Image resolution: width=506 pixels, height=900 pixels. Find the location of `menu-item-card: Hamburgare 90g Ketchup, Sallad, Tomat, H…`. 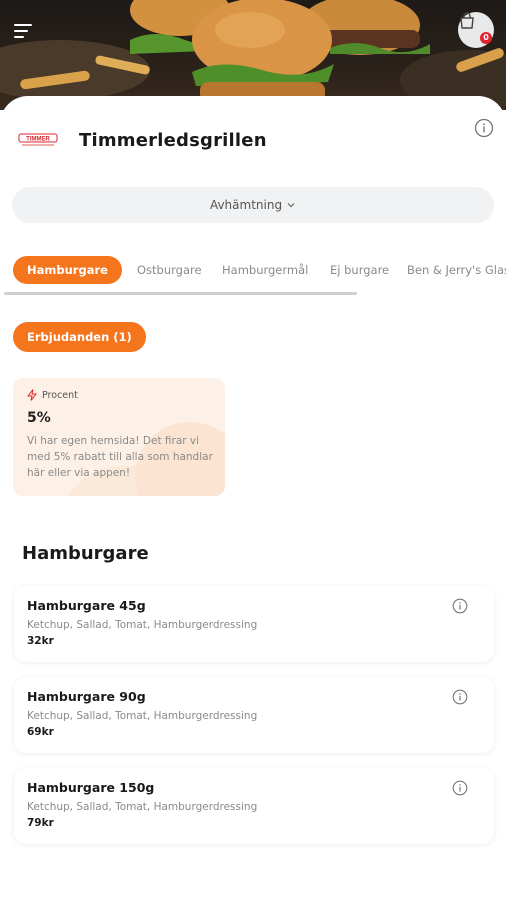

menu-item-card: Hamburgare 90g Ketchup, Sallad, Tomat, H… is located at coordinates (254, 715).